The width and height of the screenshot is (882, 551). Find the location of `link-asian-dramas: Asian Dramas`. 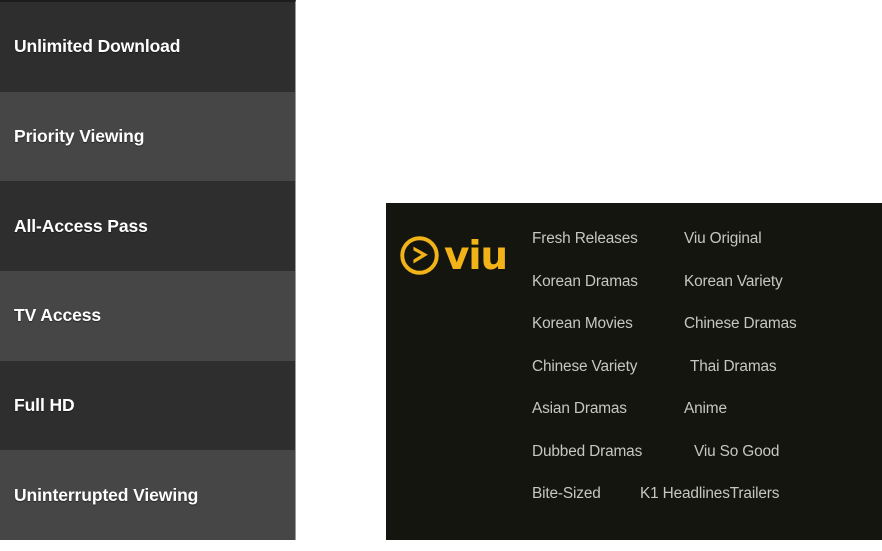

link-asian-dramas: Asian Dramas is located at coordinates (608, 409).